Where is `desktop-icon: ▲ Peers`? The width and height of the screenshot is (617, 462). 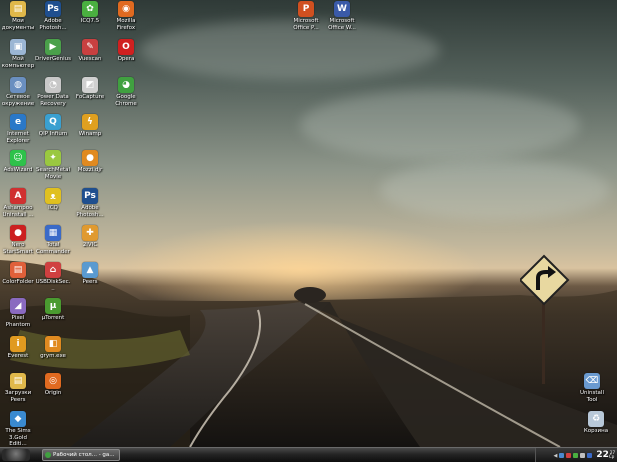 desktop-icon: ▲ Peers is located at coordinates (90, 274).